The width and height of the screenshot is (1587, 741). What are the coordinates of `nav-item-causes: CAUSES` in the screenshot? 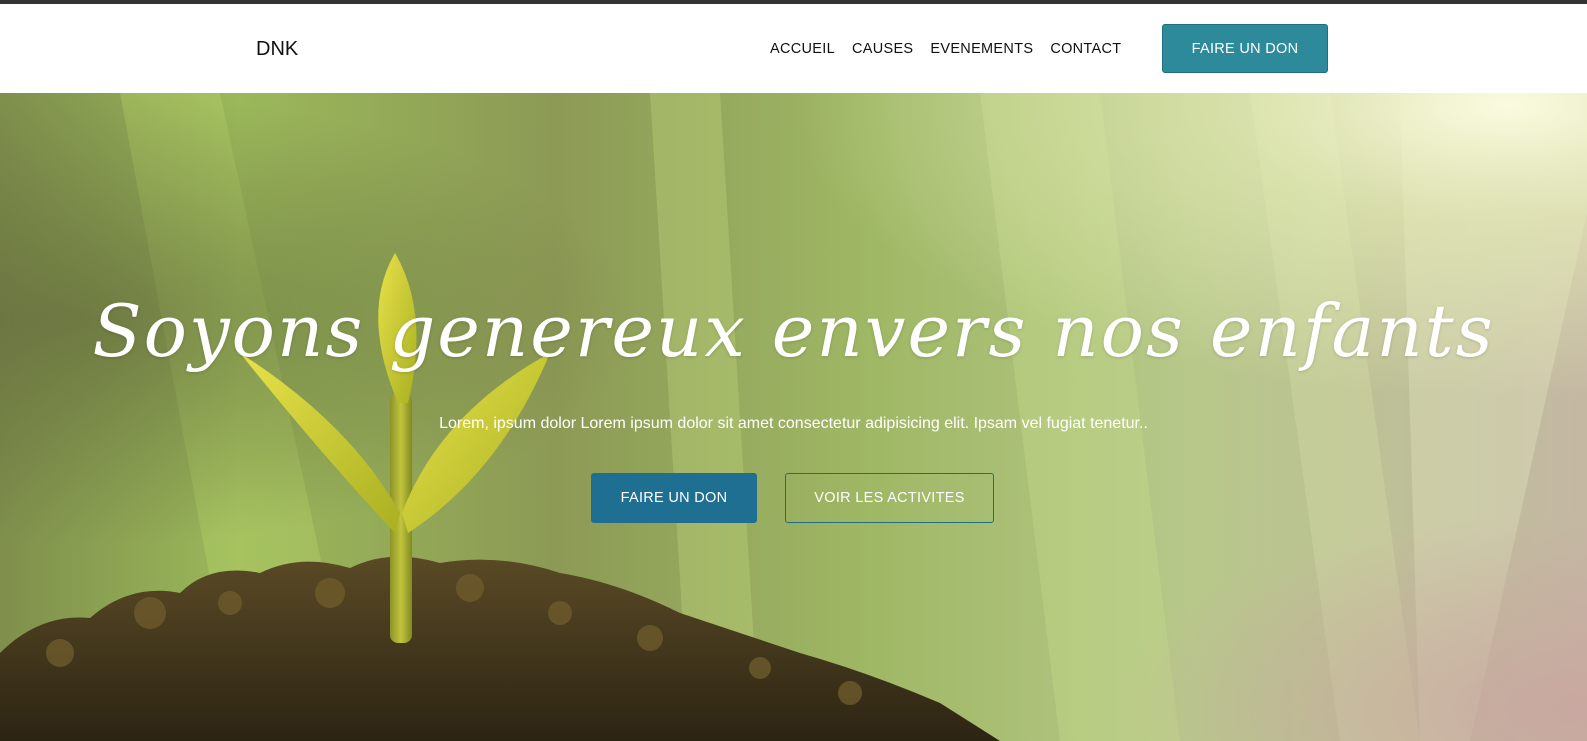 It's located at (882, 49).